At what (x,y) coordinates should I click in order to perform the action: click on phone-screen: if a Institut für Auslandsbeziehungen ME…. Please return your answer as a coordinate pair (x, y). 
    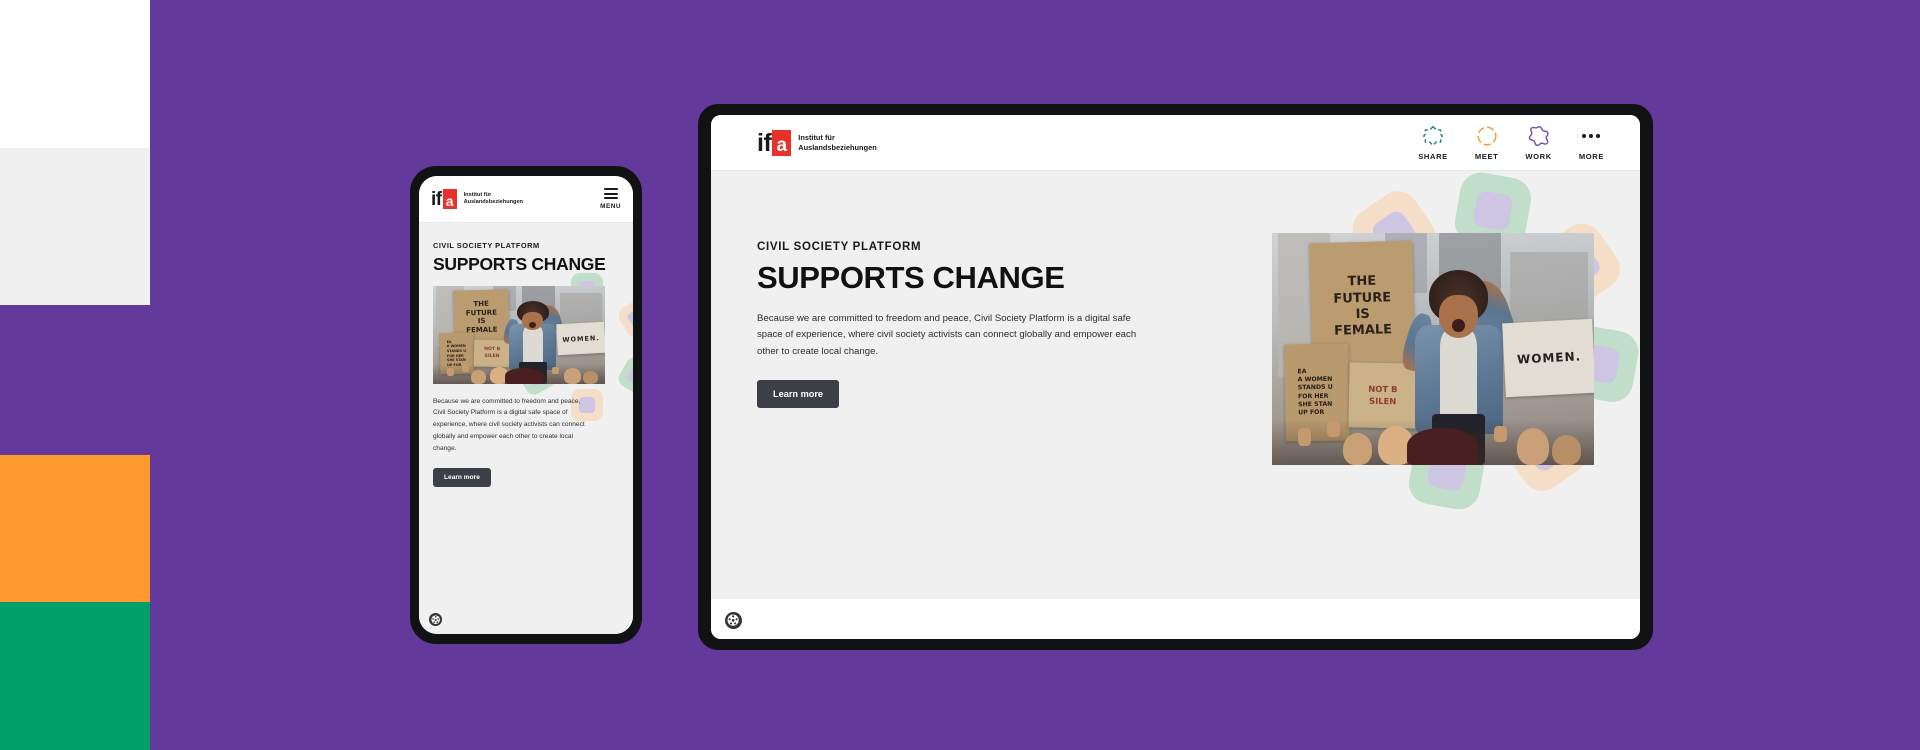
    Looking at the image, I should click on (526, 405).